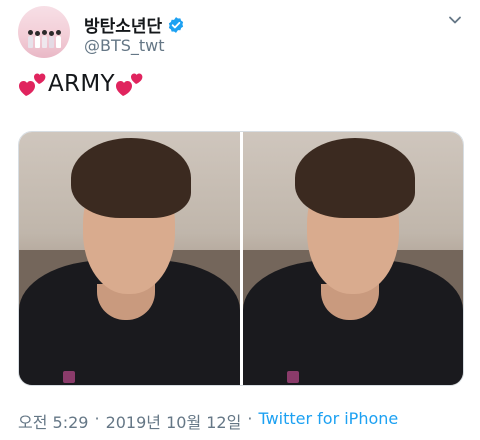 The height and width of the screenshot is (440, 480). I want to click on account-handle: @BTS_twt, so click(124, 45).